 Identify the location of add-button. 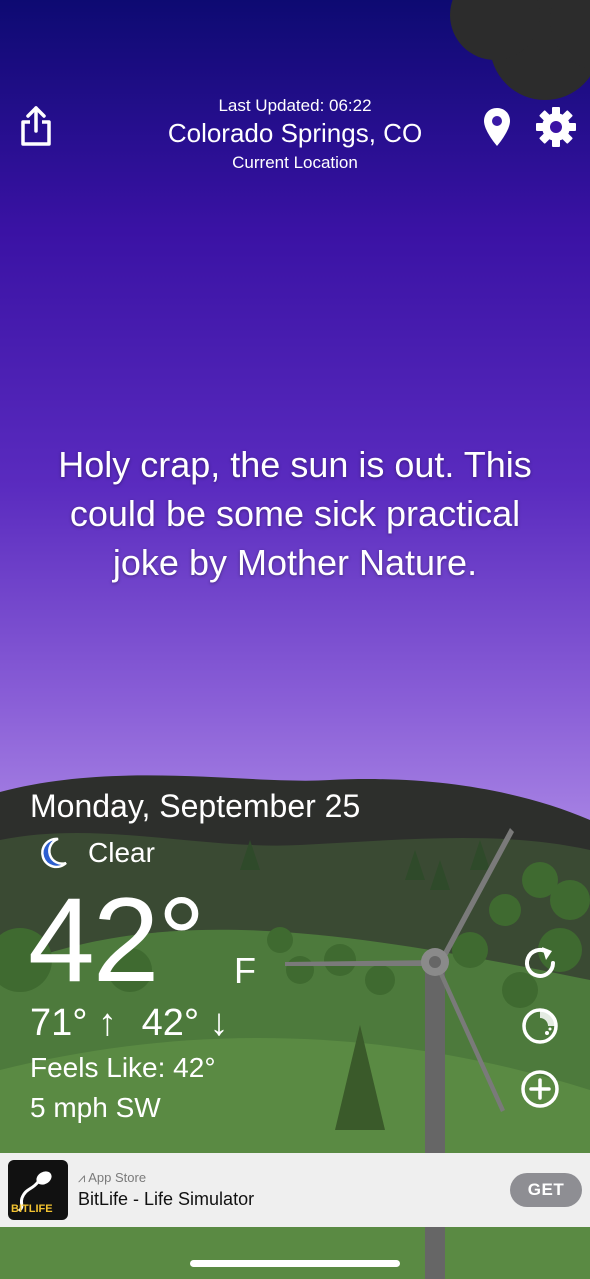
(540, 1089).